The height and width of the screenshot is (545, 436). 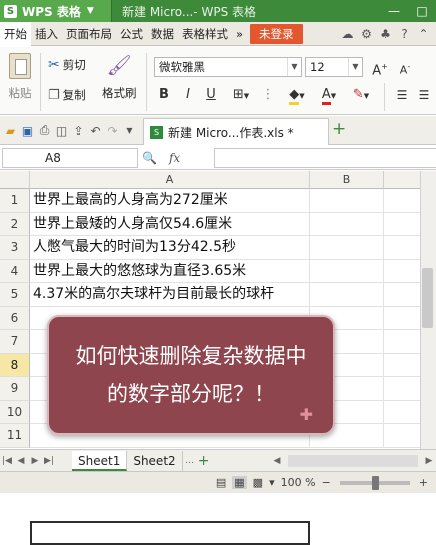 I want to click on font-shrink-button: A-, so click(x=405, y=67).